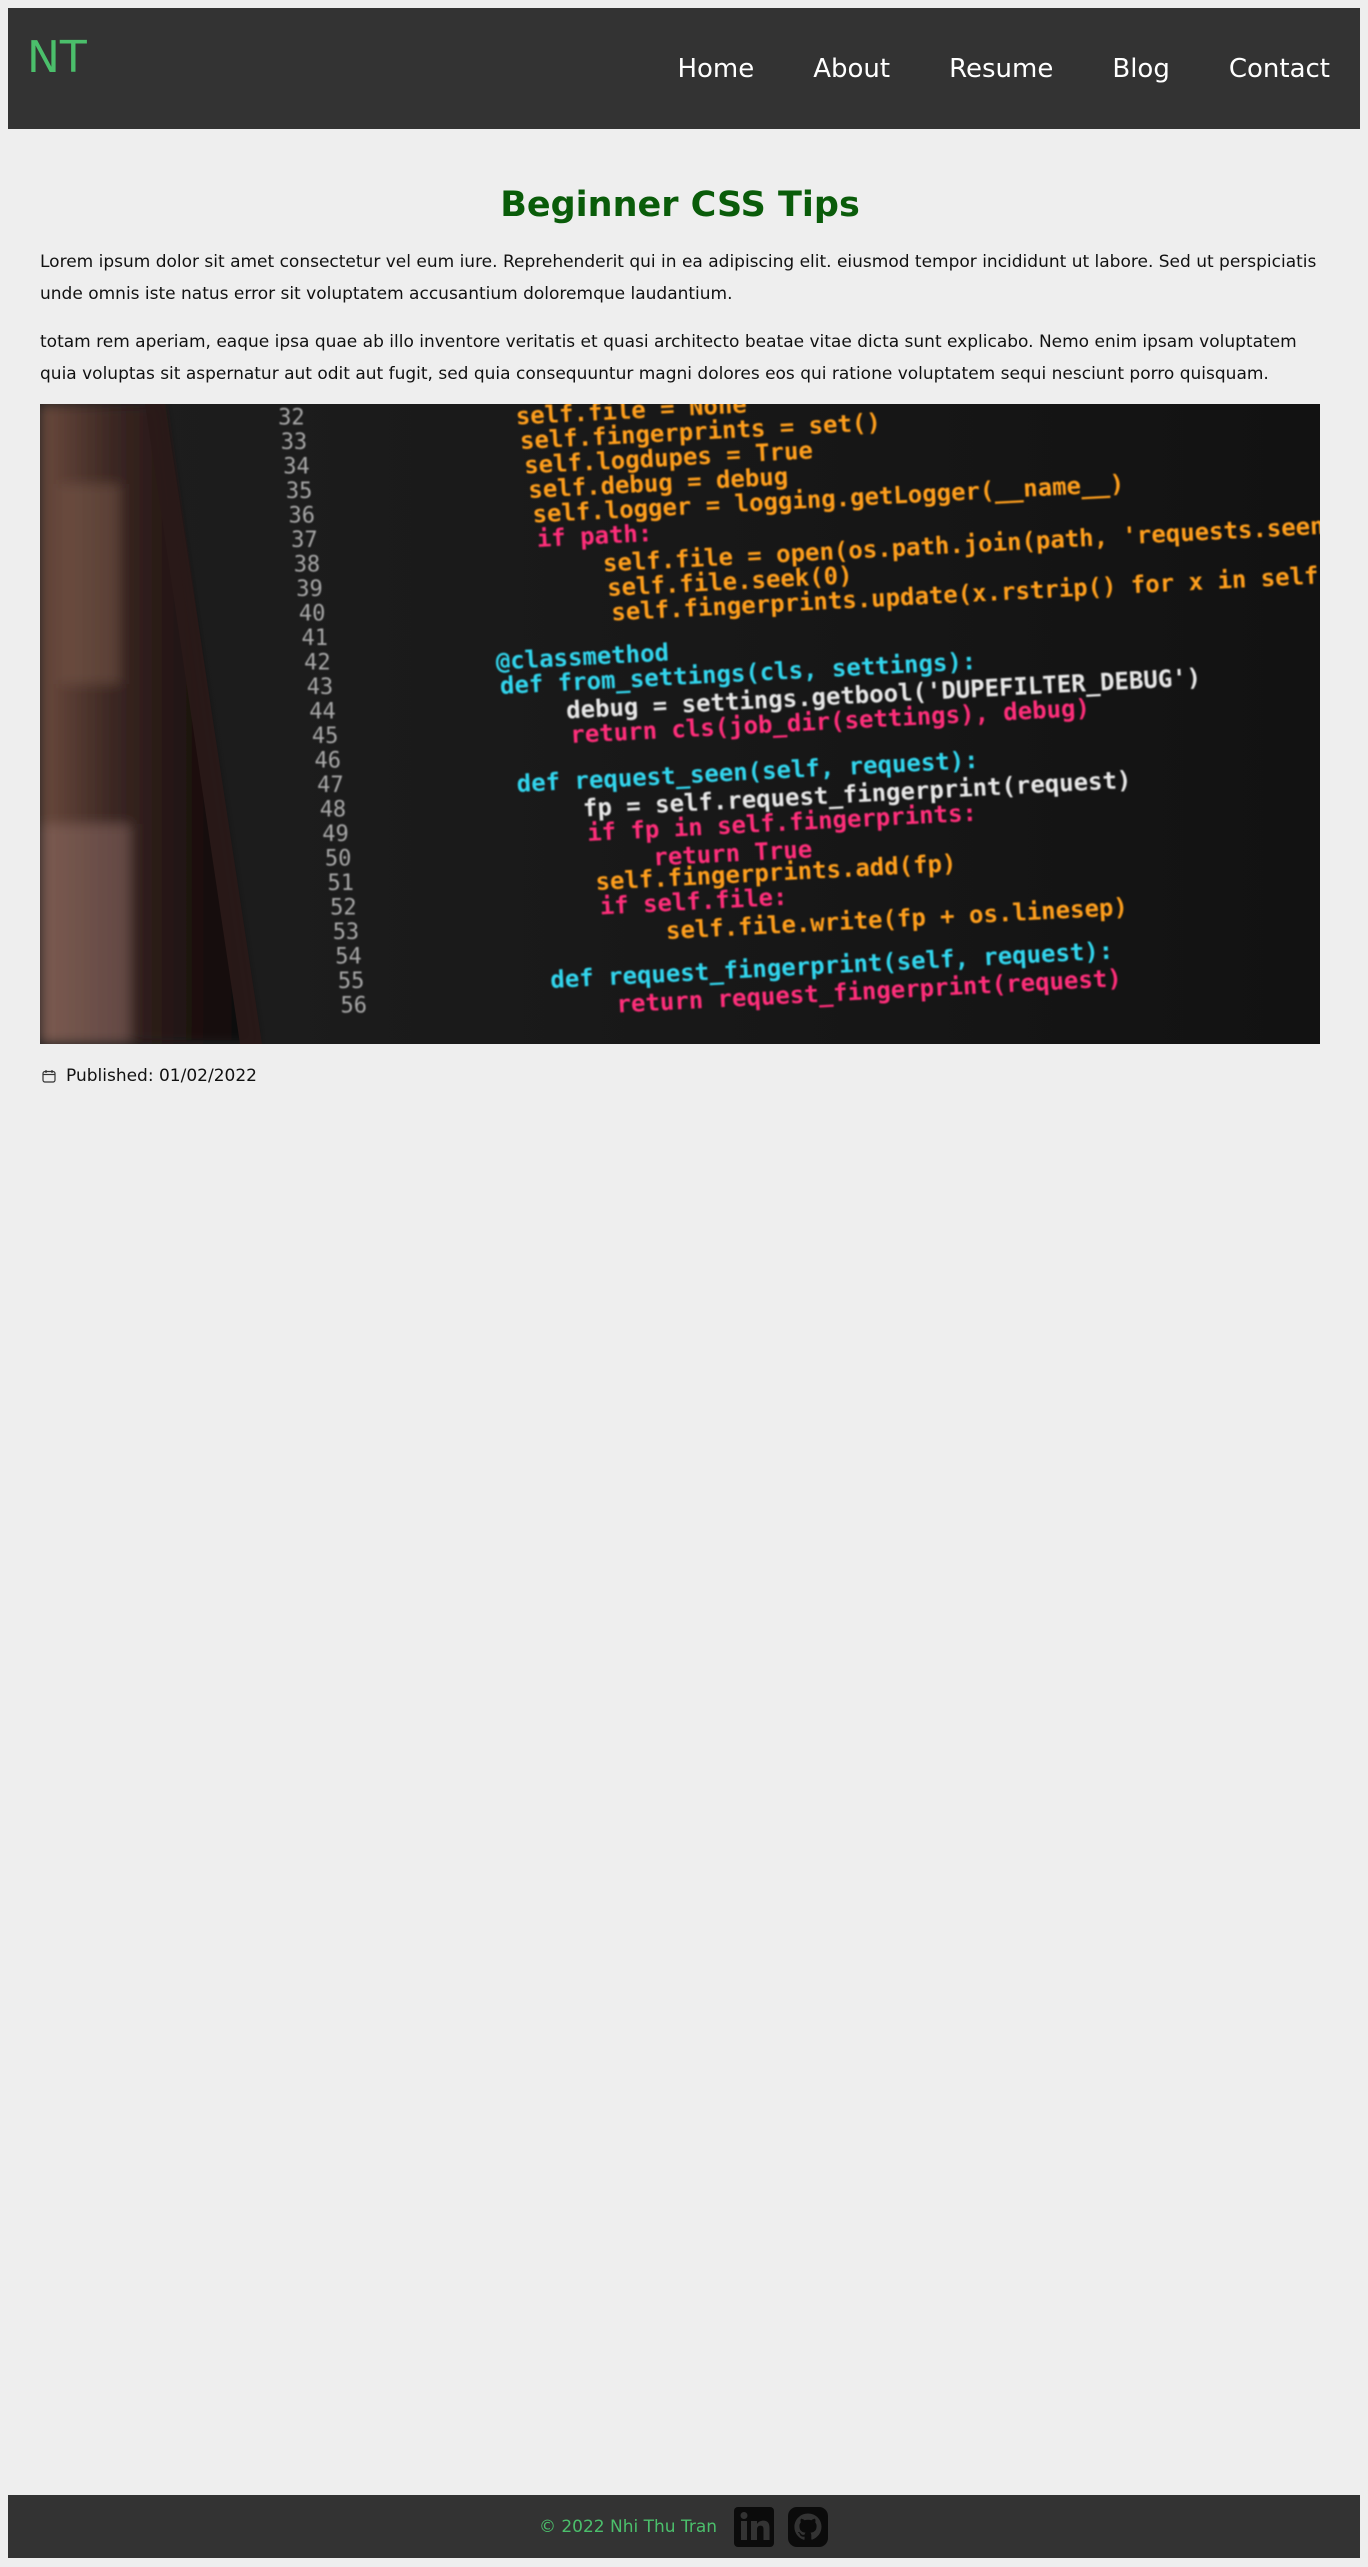 Image resolution: width=1368 pixels, height=2567 pixels. Describe the element at coordinates (302, 516) in the screenshot. I see `code-line-number: 36` at that location.